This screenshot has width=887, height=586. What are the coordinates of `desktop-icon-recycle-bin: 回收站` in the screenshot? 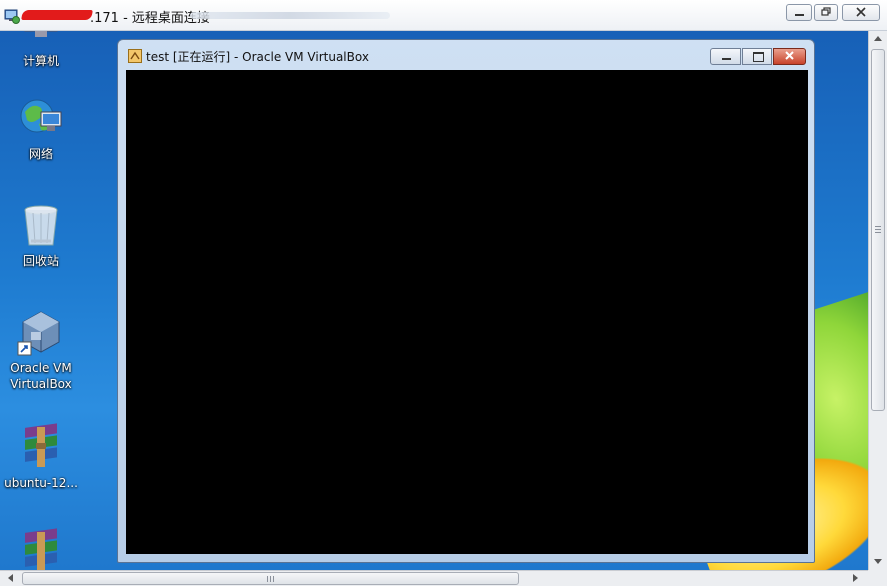 It's located at (41, 235).